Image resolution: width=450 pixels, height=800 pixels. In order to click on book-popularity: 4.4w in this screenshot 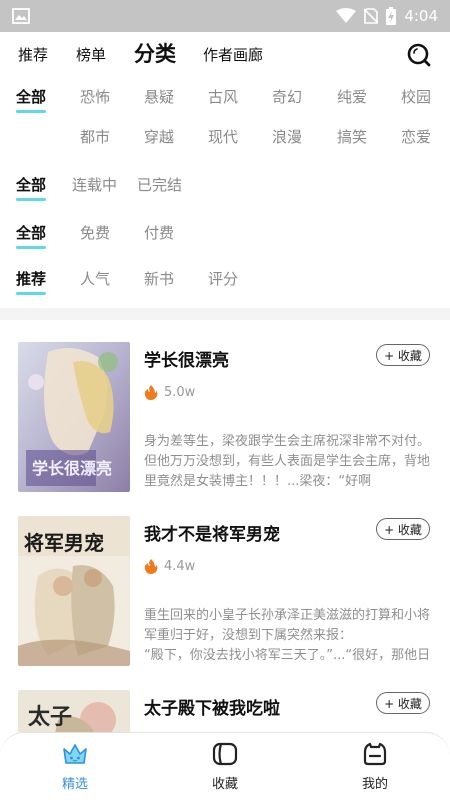, I will do `click(169, 566)`.